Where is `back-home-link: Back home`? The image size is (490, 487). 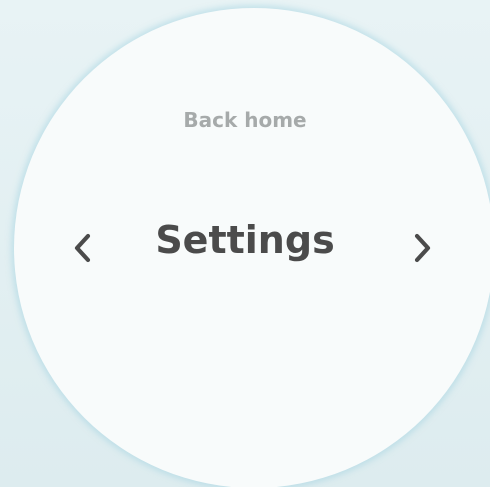
back-home-link: Back home is located at coordinates (245, 120).